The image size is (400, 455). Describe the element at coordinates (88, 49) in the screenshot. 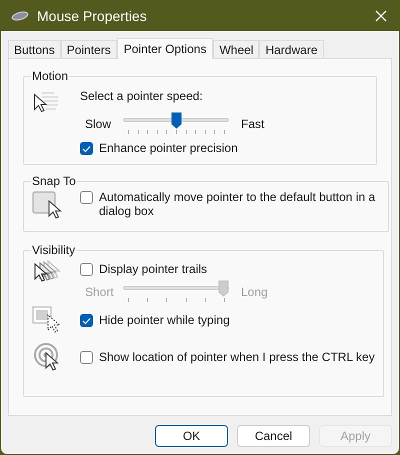

I see `tab: Pointers` at that location.